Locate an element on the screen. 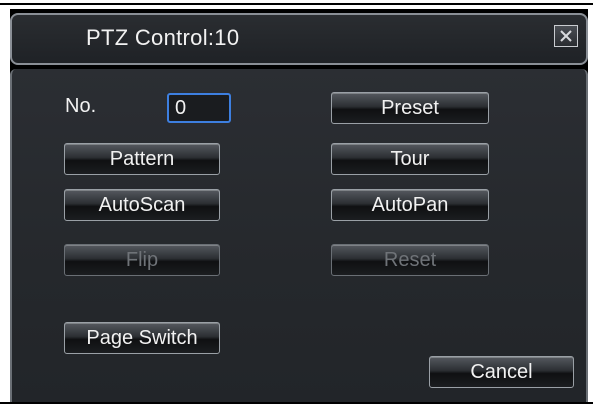 The image size is (593, 409). bottom-rule is located at coordinates (296, 403).